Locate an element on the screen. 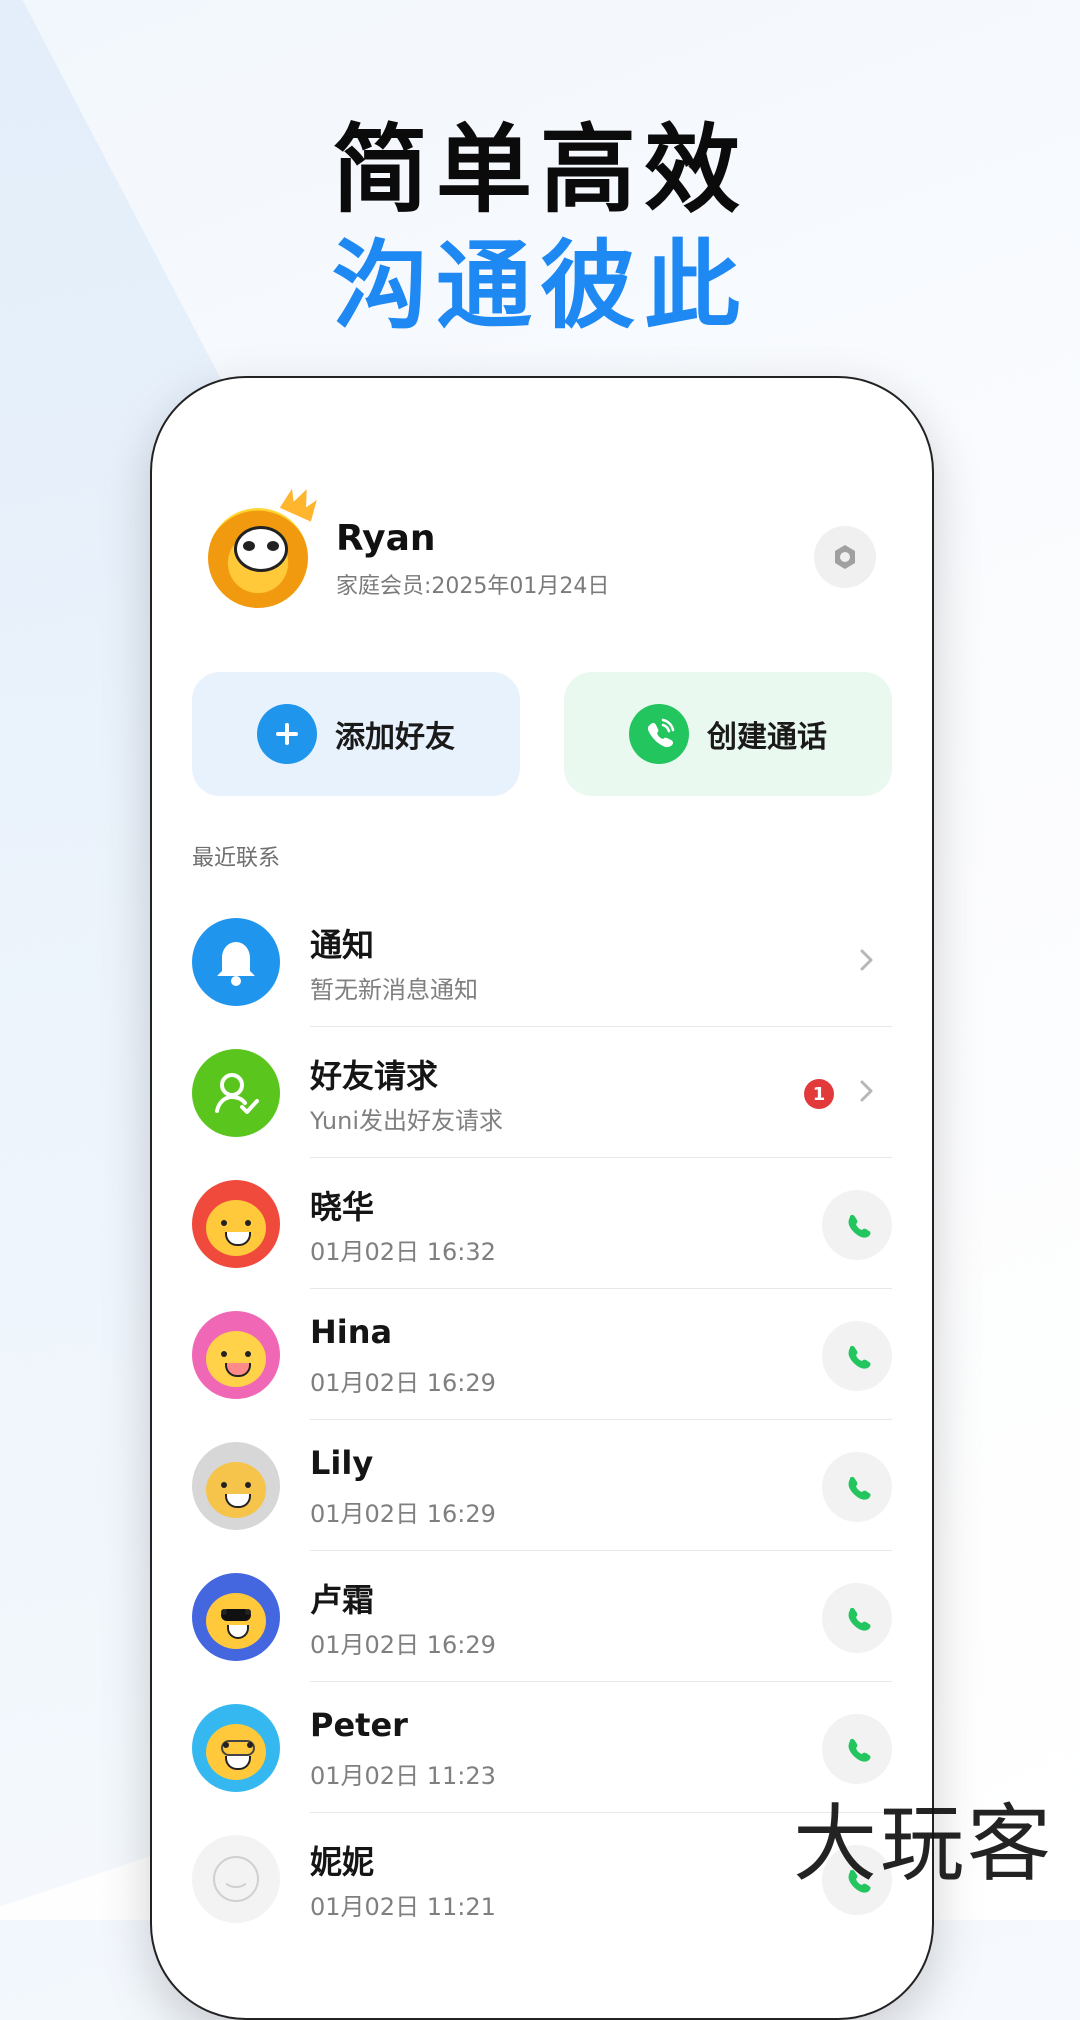  list-item-subtitle: 01月02日 16:32 is located at coordinates (403, 1252).